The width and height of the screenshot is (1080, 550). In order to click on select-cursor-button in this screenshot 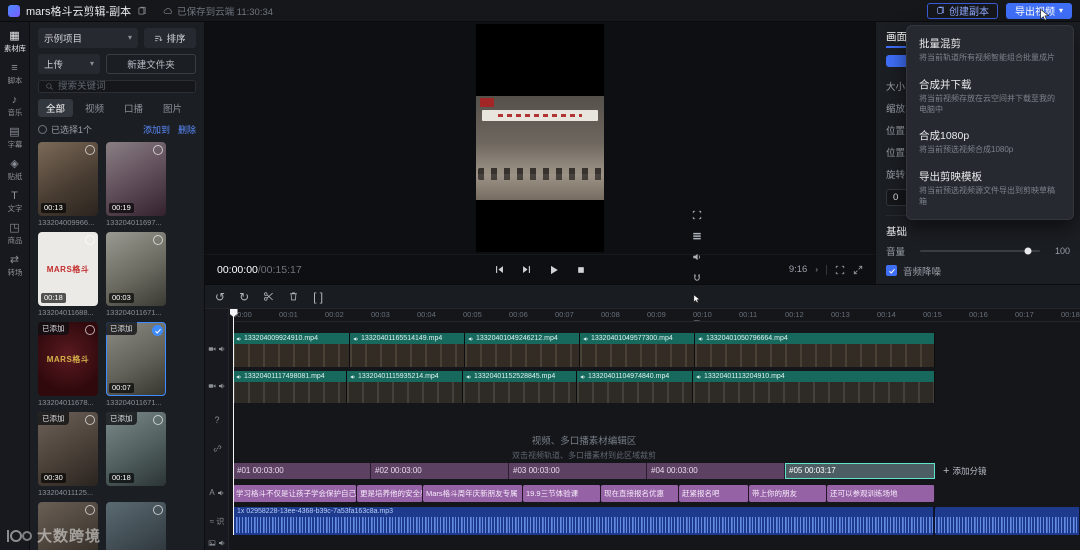, I will do `click(697, 299)`.